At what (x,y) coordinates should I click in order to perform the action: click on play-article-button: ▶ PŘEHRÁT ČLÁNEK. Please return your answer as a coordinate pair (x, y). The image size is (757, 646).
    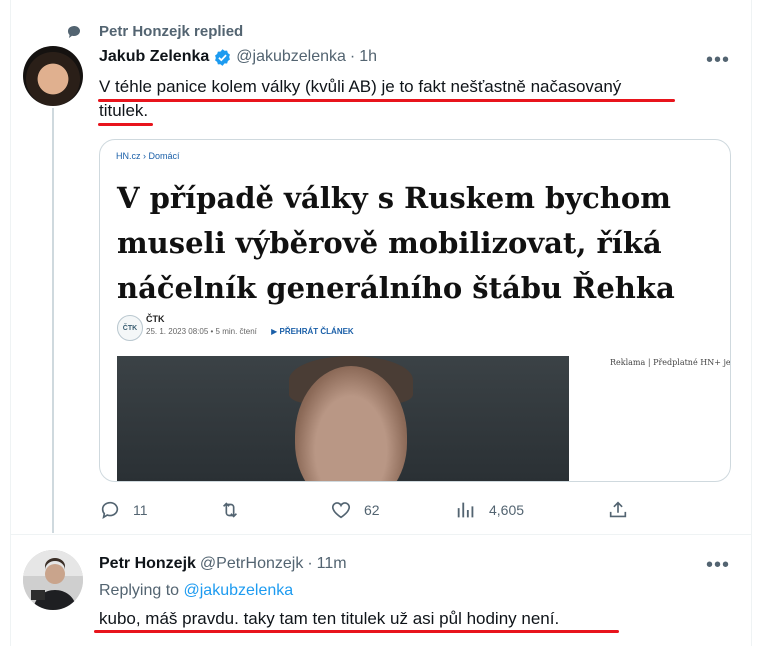
    Looking at the image, I should click on (312, 331).